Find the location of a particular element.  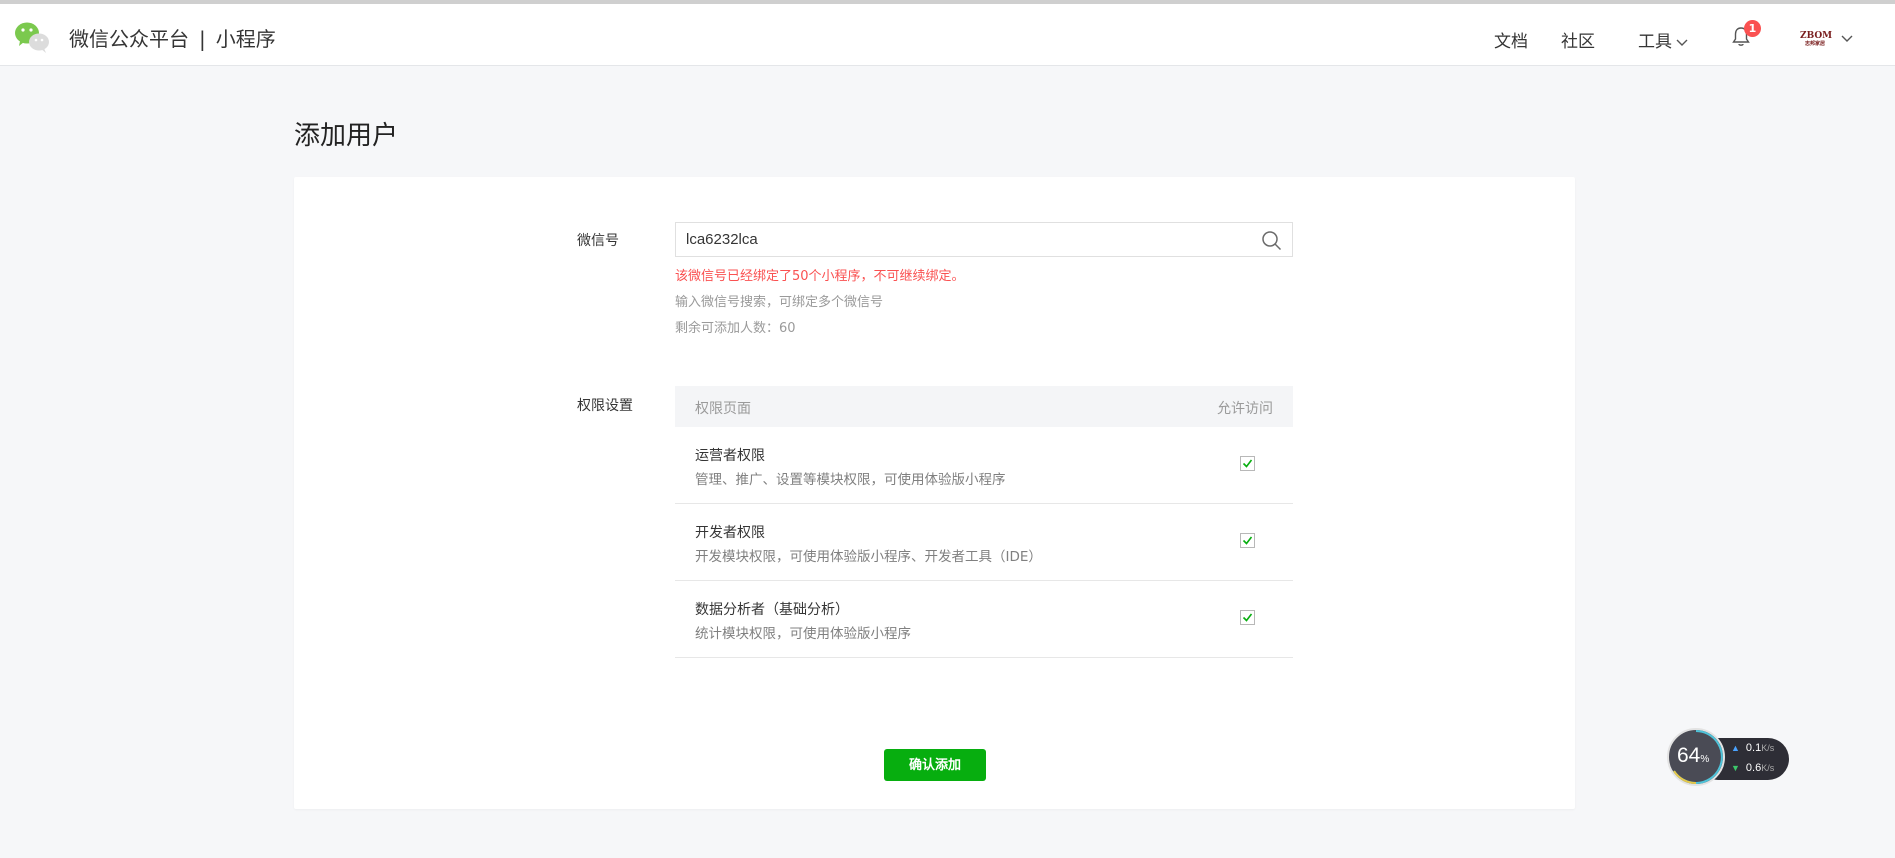

download-unit: K/s is located at coordinates (1768, 768).